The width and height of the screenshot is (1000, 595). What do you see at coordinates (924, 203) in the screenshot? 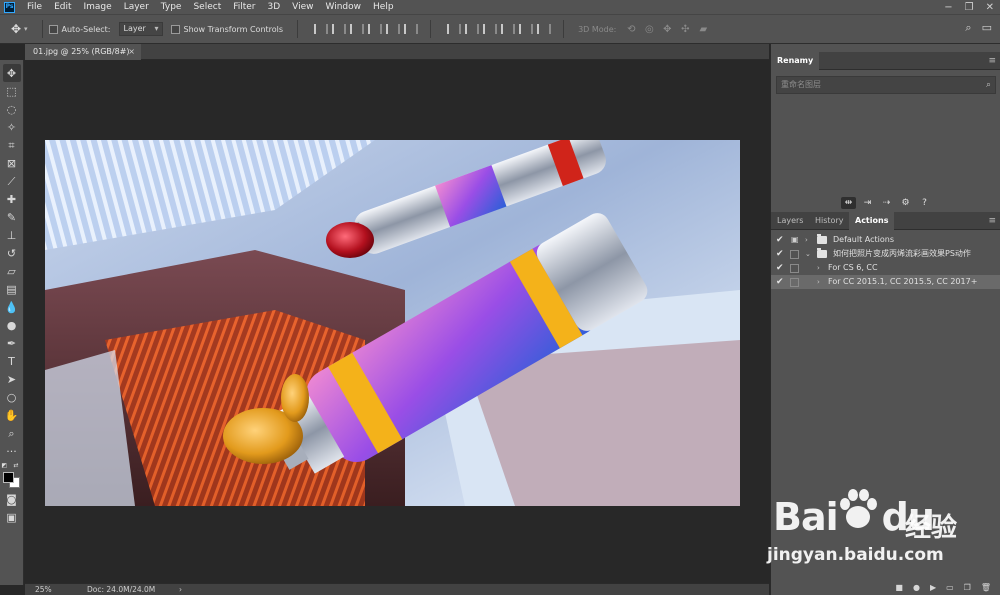
I see `help-icon: ?` at bounding box center [924, 203].